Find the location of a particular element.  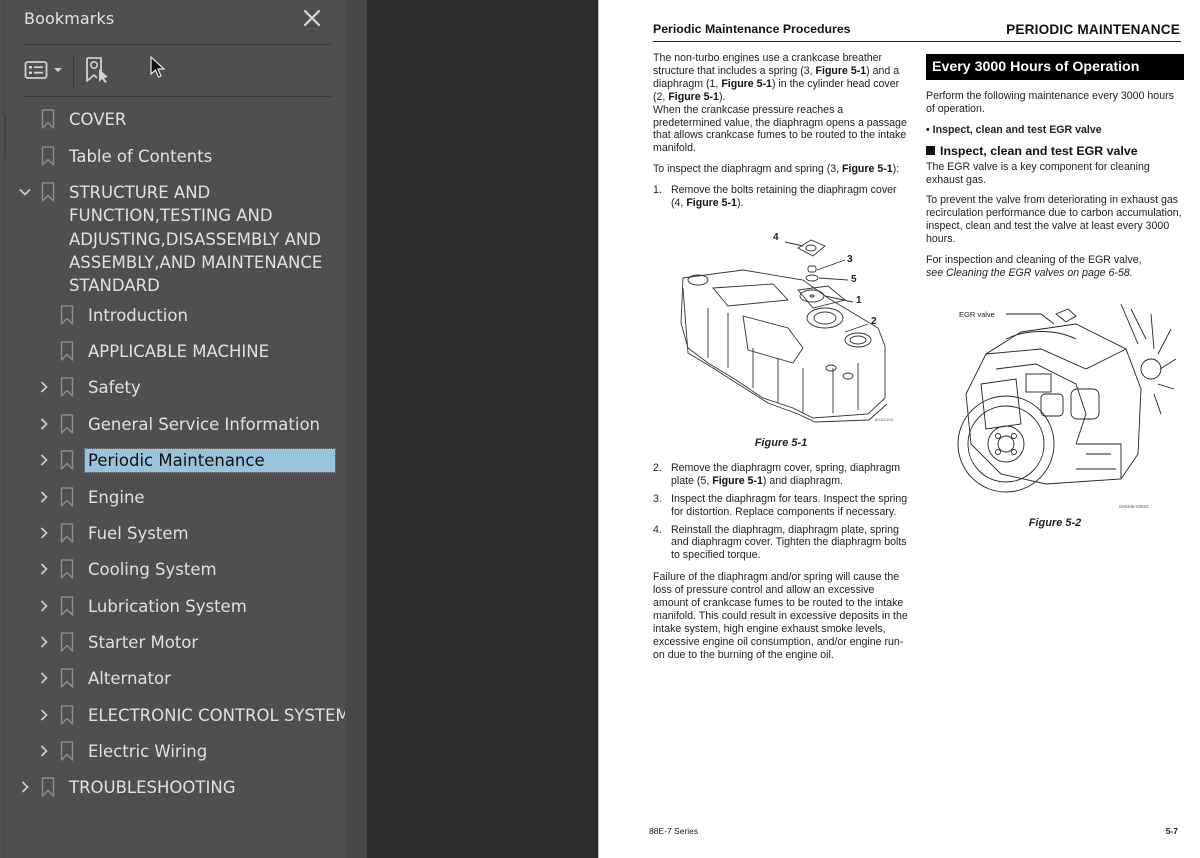

bookmark-item: Starter Motor is located at coordinates (117, 642).